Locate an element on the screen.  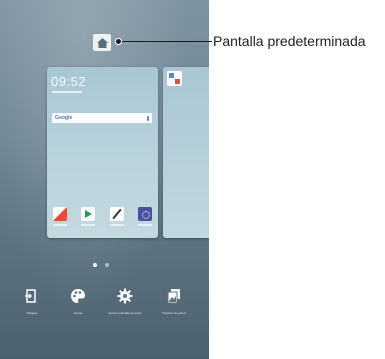
page-dot-active is located at coordinates (95, 265).